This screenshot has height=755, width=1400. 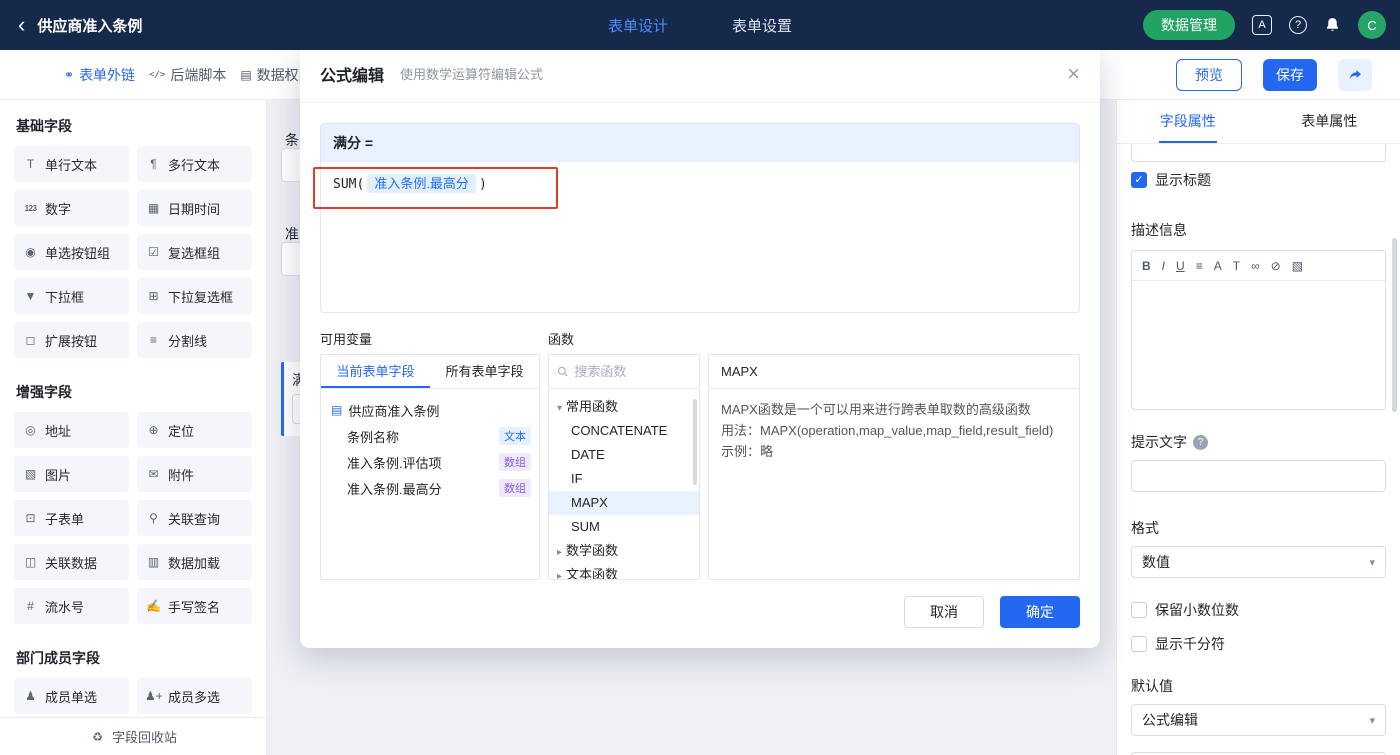 What do you see at coordinates (21, 25) in the screenshot?
I see `back-chevron-icon: ‹` at bounding box center [21, 25].